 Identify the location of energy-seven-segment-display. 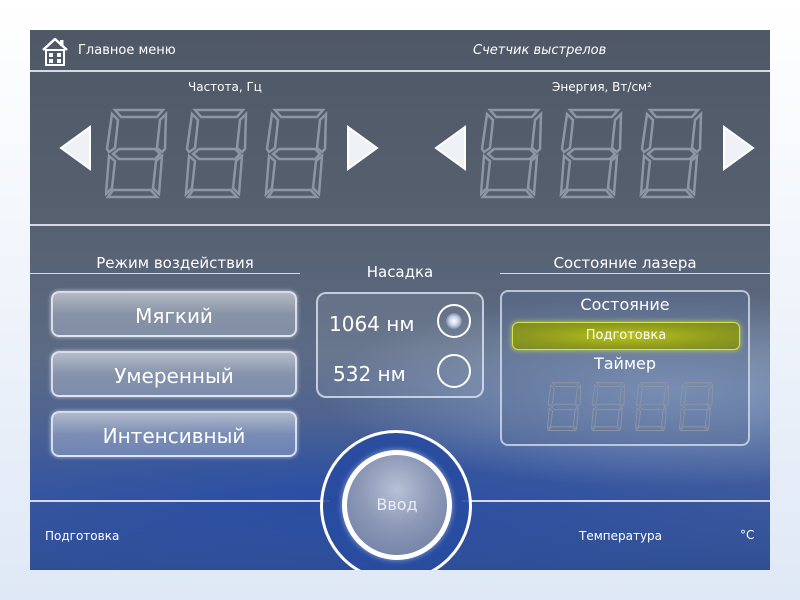
(591, 153).